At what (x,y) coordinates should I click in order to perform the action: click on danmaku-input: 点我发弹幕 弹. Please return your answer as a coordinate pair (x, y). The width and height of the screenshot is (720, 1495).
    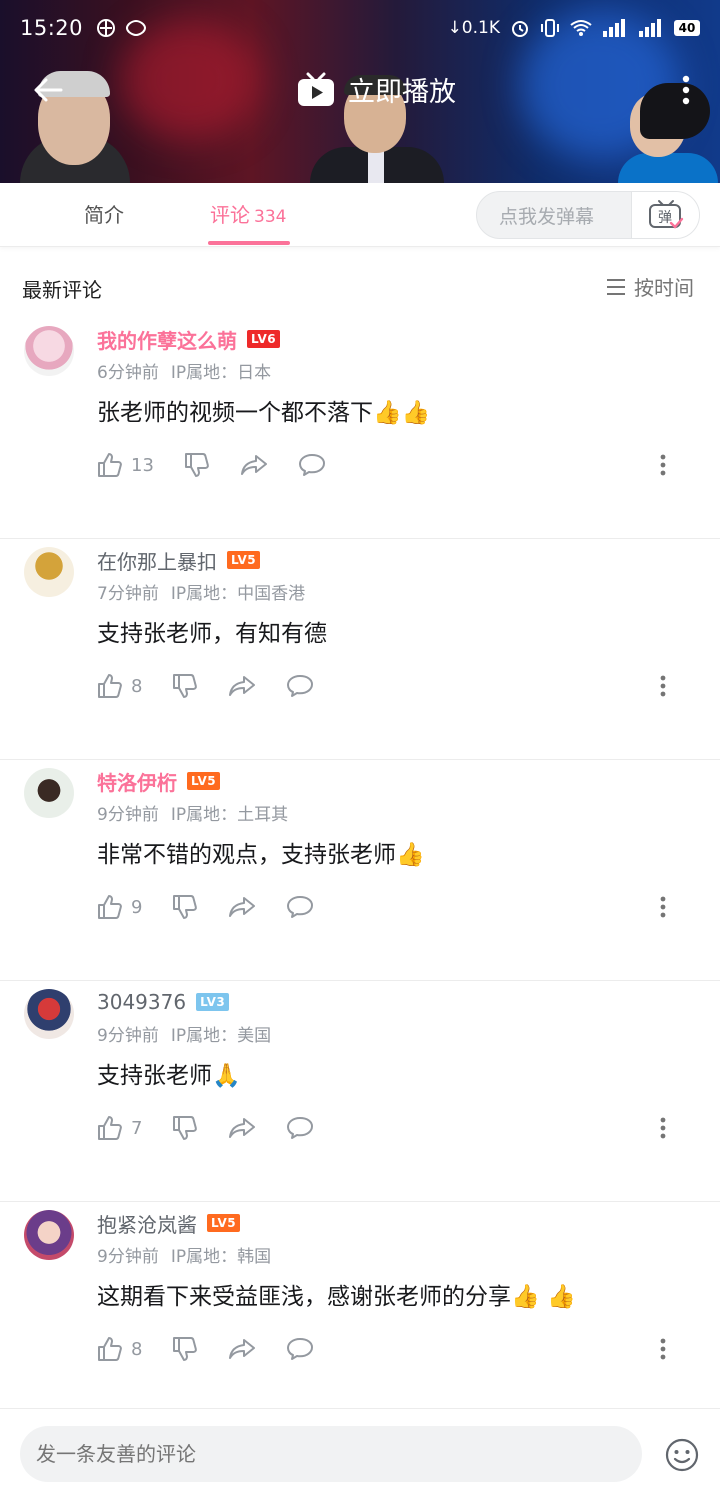
    Looking at the image, I should click on (588, 215).